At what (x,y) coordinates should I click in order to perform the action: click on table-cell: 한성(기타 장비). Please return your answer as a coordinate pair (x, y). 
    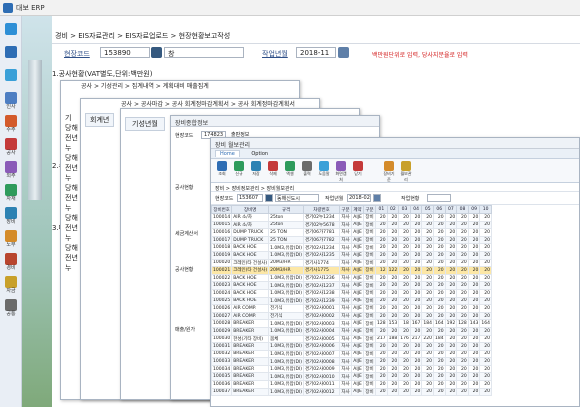
    Looking at the image, I should click on (250, 339).